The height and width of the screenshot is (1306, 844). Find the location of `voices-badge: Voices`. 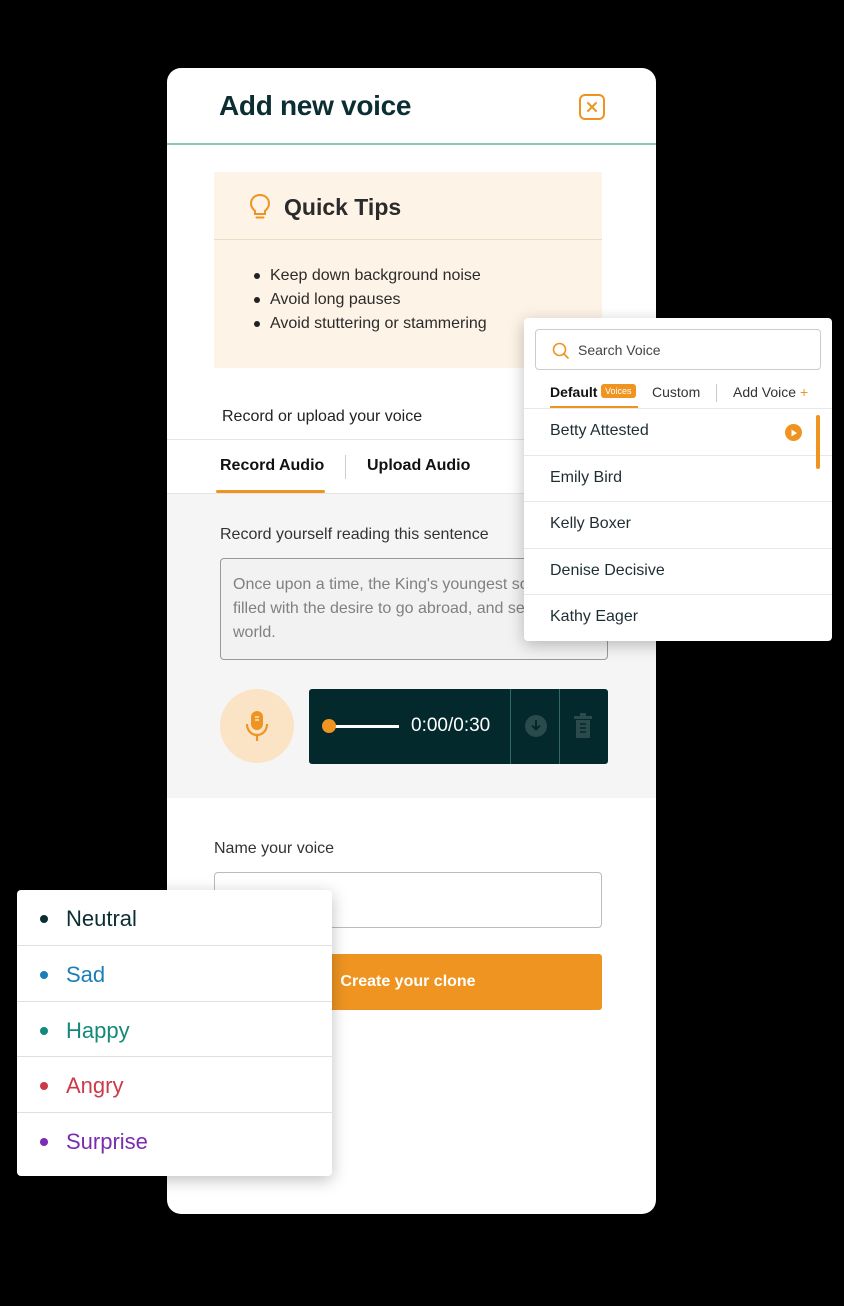

voices-badge: Voices is located at coordinates (618, 391).